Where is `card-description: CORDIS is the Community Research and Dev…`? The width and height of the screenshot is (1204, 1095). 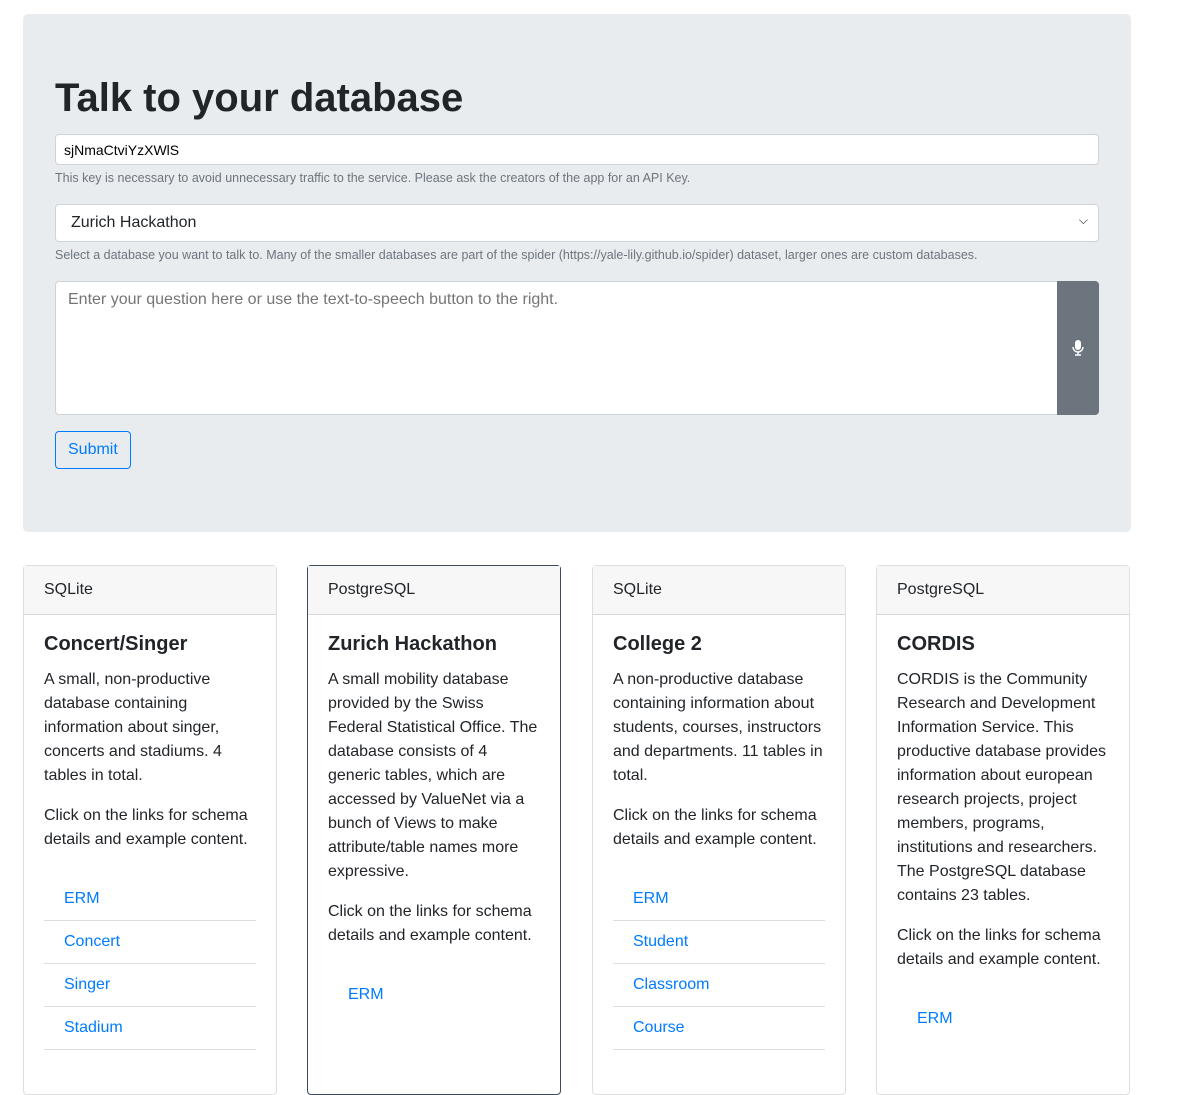 card-description: CORDIS is the Community Research and Dev… is located at coordinates (1002, 787).